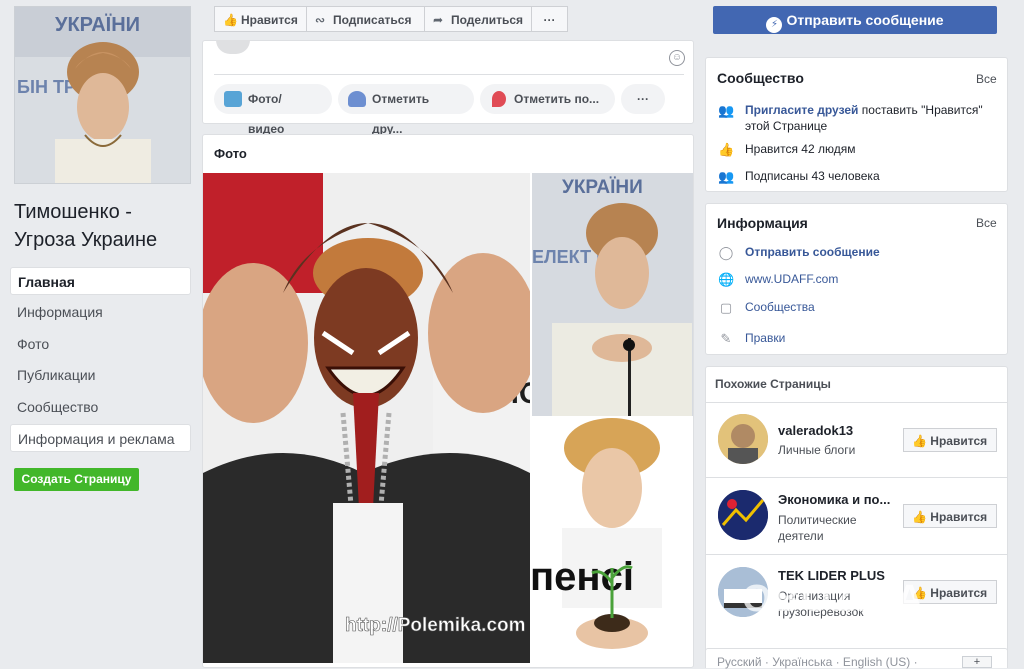  I want to click on poster-word-top: УКРАЇНИ, so click(97, 24).